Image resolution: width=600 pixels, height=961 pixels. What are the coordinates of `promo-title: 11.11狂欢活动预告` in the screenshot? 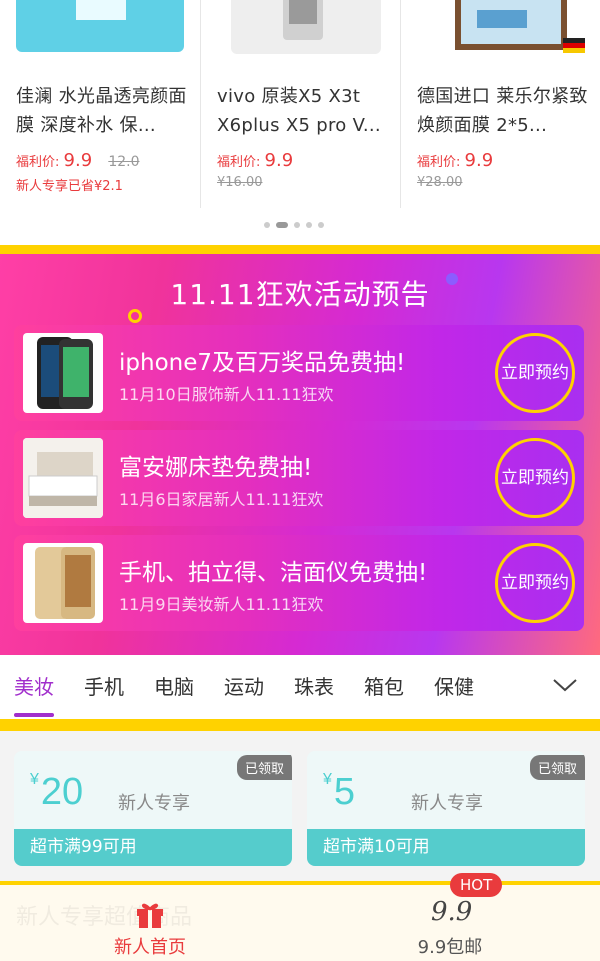 It's located at (300, 294).